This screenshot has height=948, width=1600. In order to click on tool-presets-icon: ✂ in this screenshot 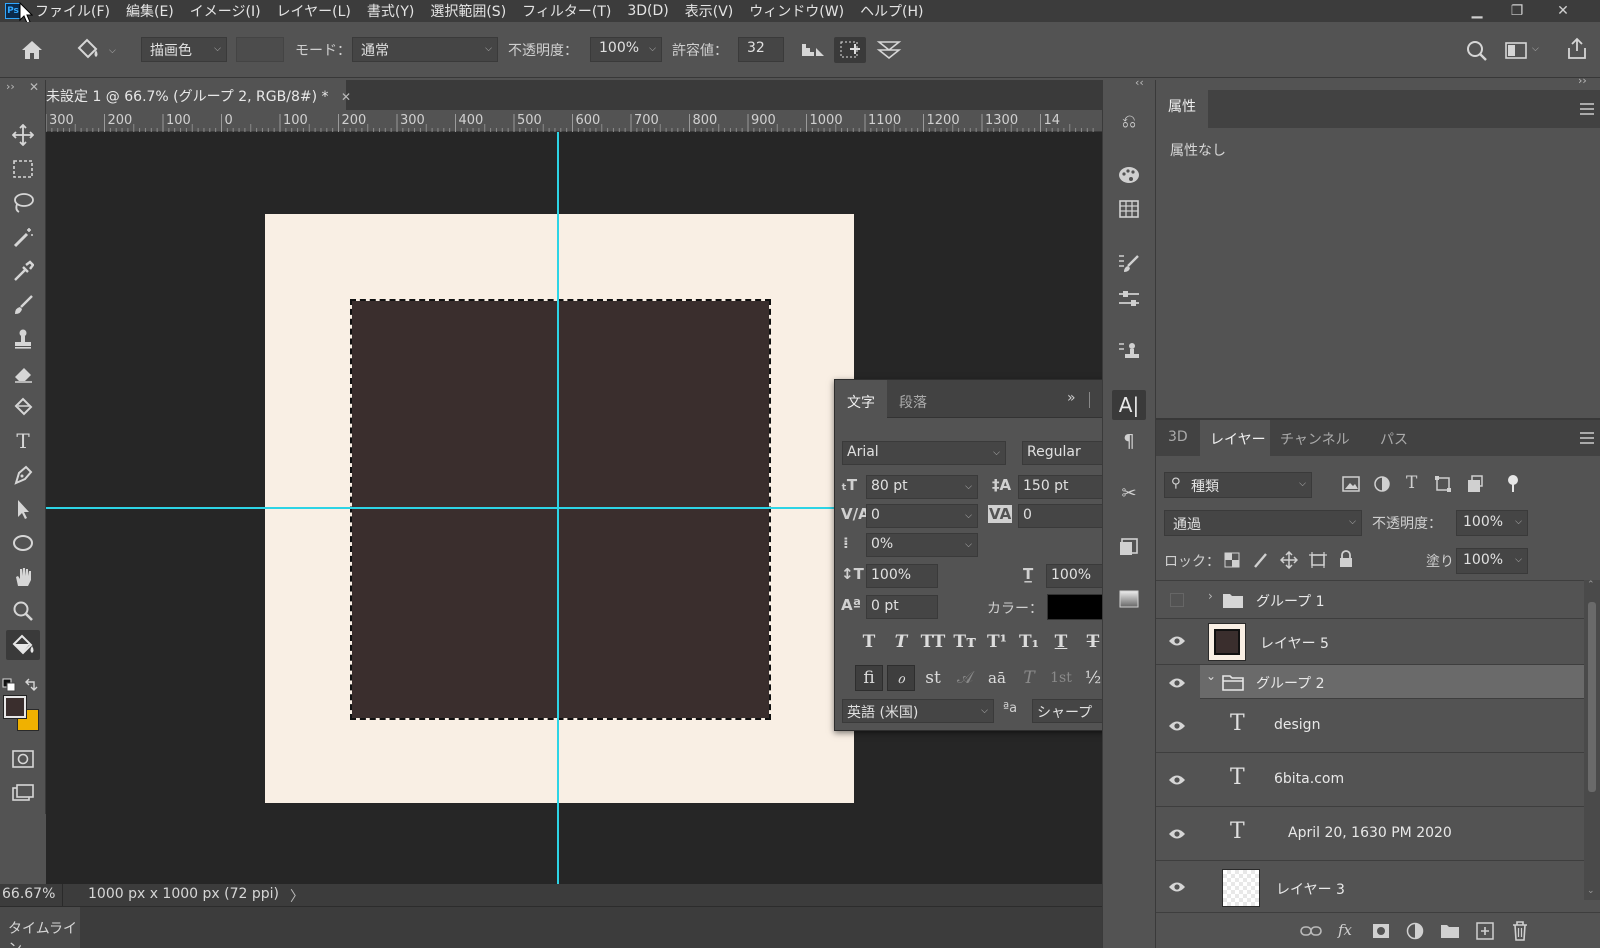, I will do `click(1129, 493)`.